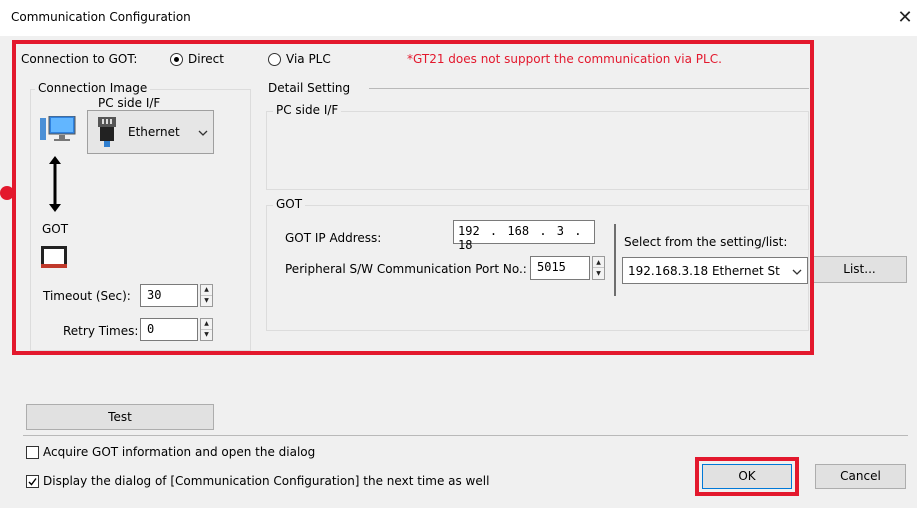 This screenshot has height=508, width=917. I want to click on acquire-checkbox, so click(32, 452).